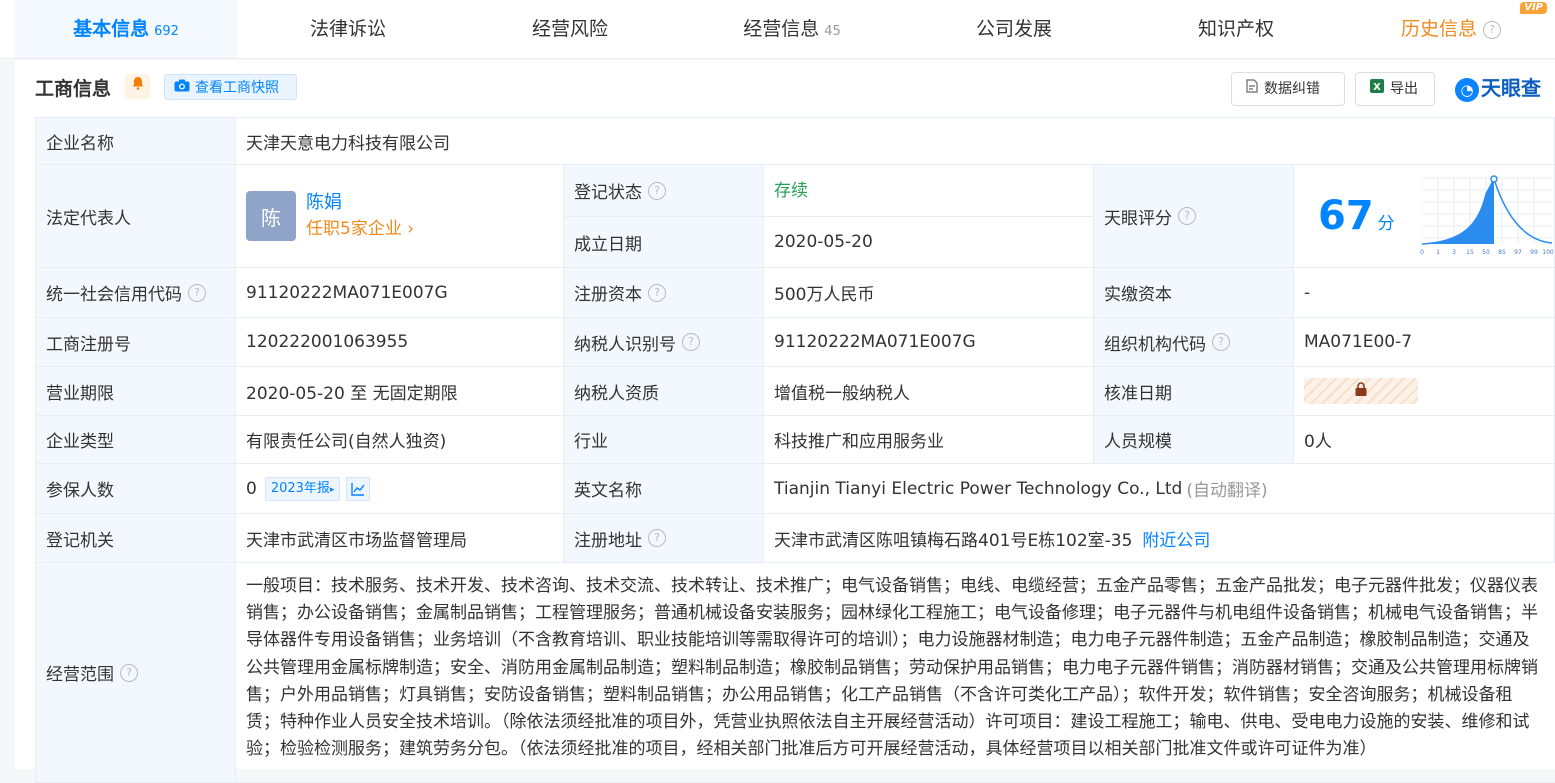 The height and width of the screenshot is (783, 1555). I want to click on section-title: 工商信息, so click(73, 89).